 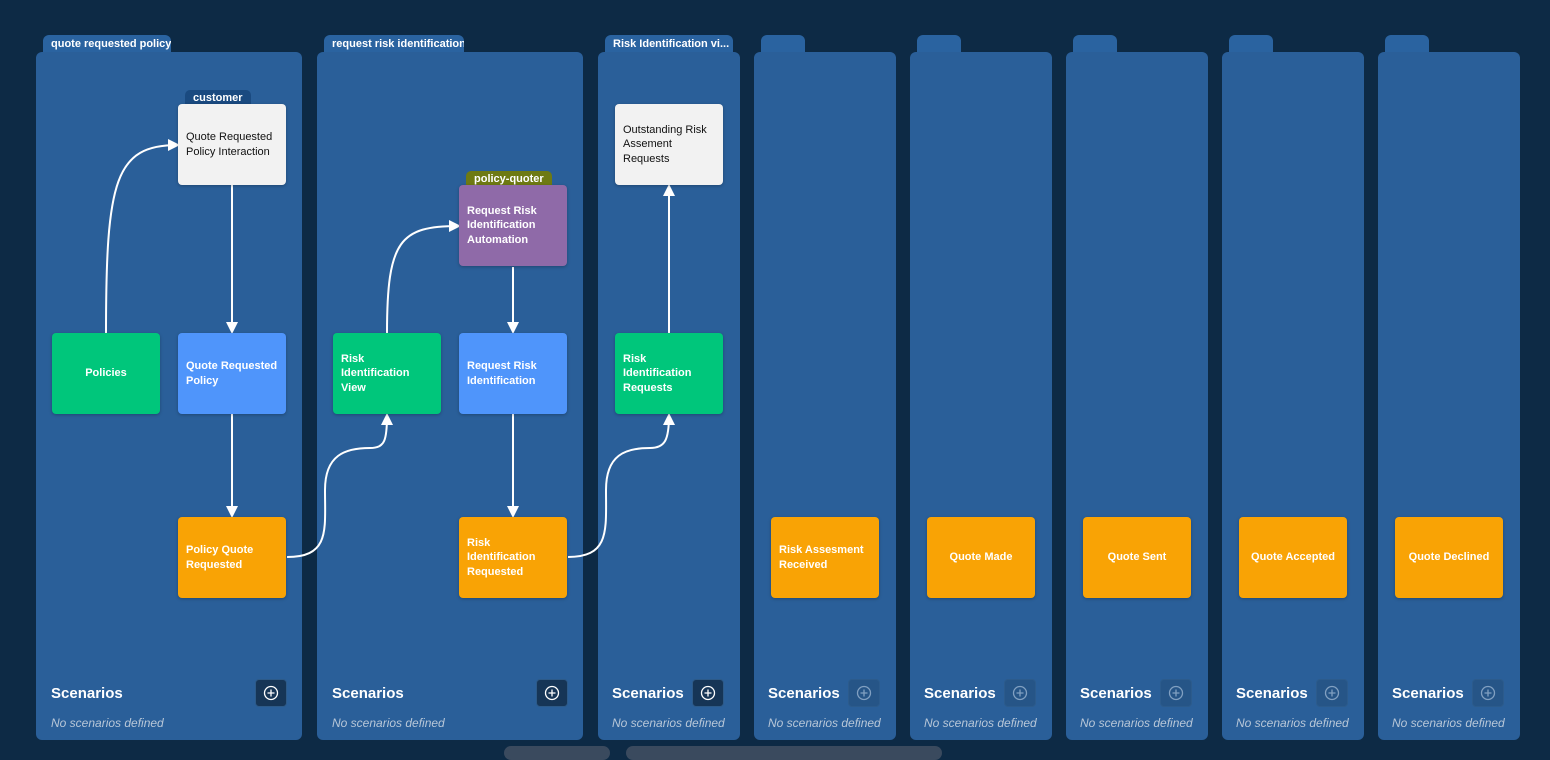 I want to click on read-model-risk-identification-view: Risk Identification View, so click(x=387, y=373).